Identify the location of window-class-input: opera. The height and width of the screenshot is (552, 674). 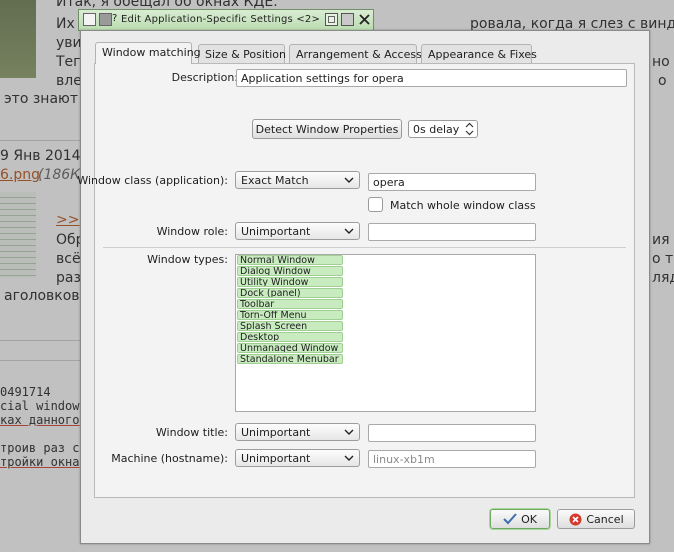
(452, 182).